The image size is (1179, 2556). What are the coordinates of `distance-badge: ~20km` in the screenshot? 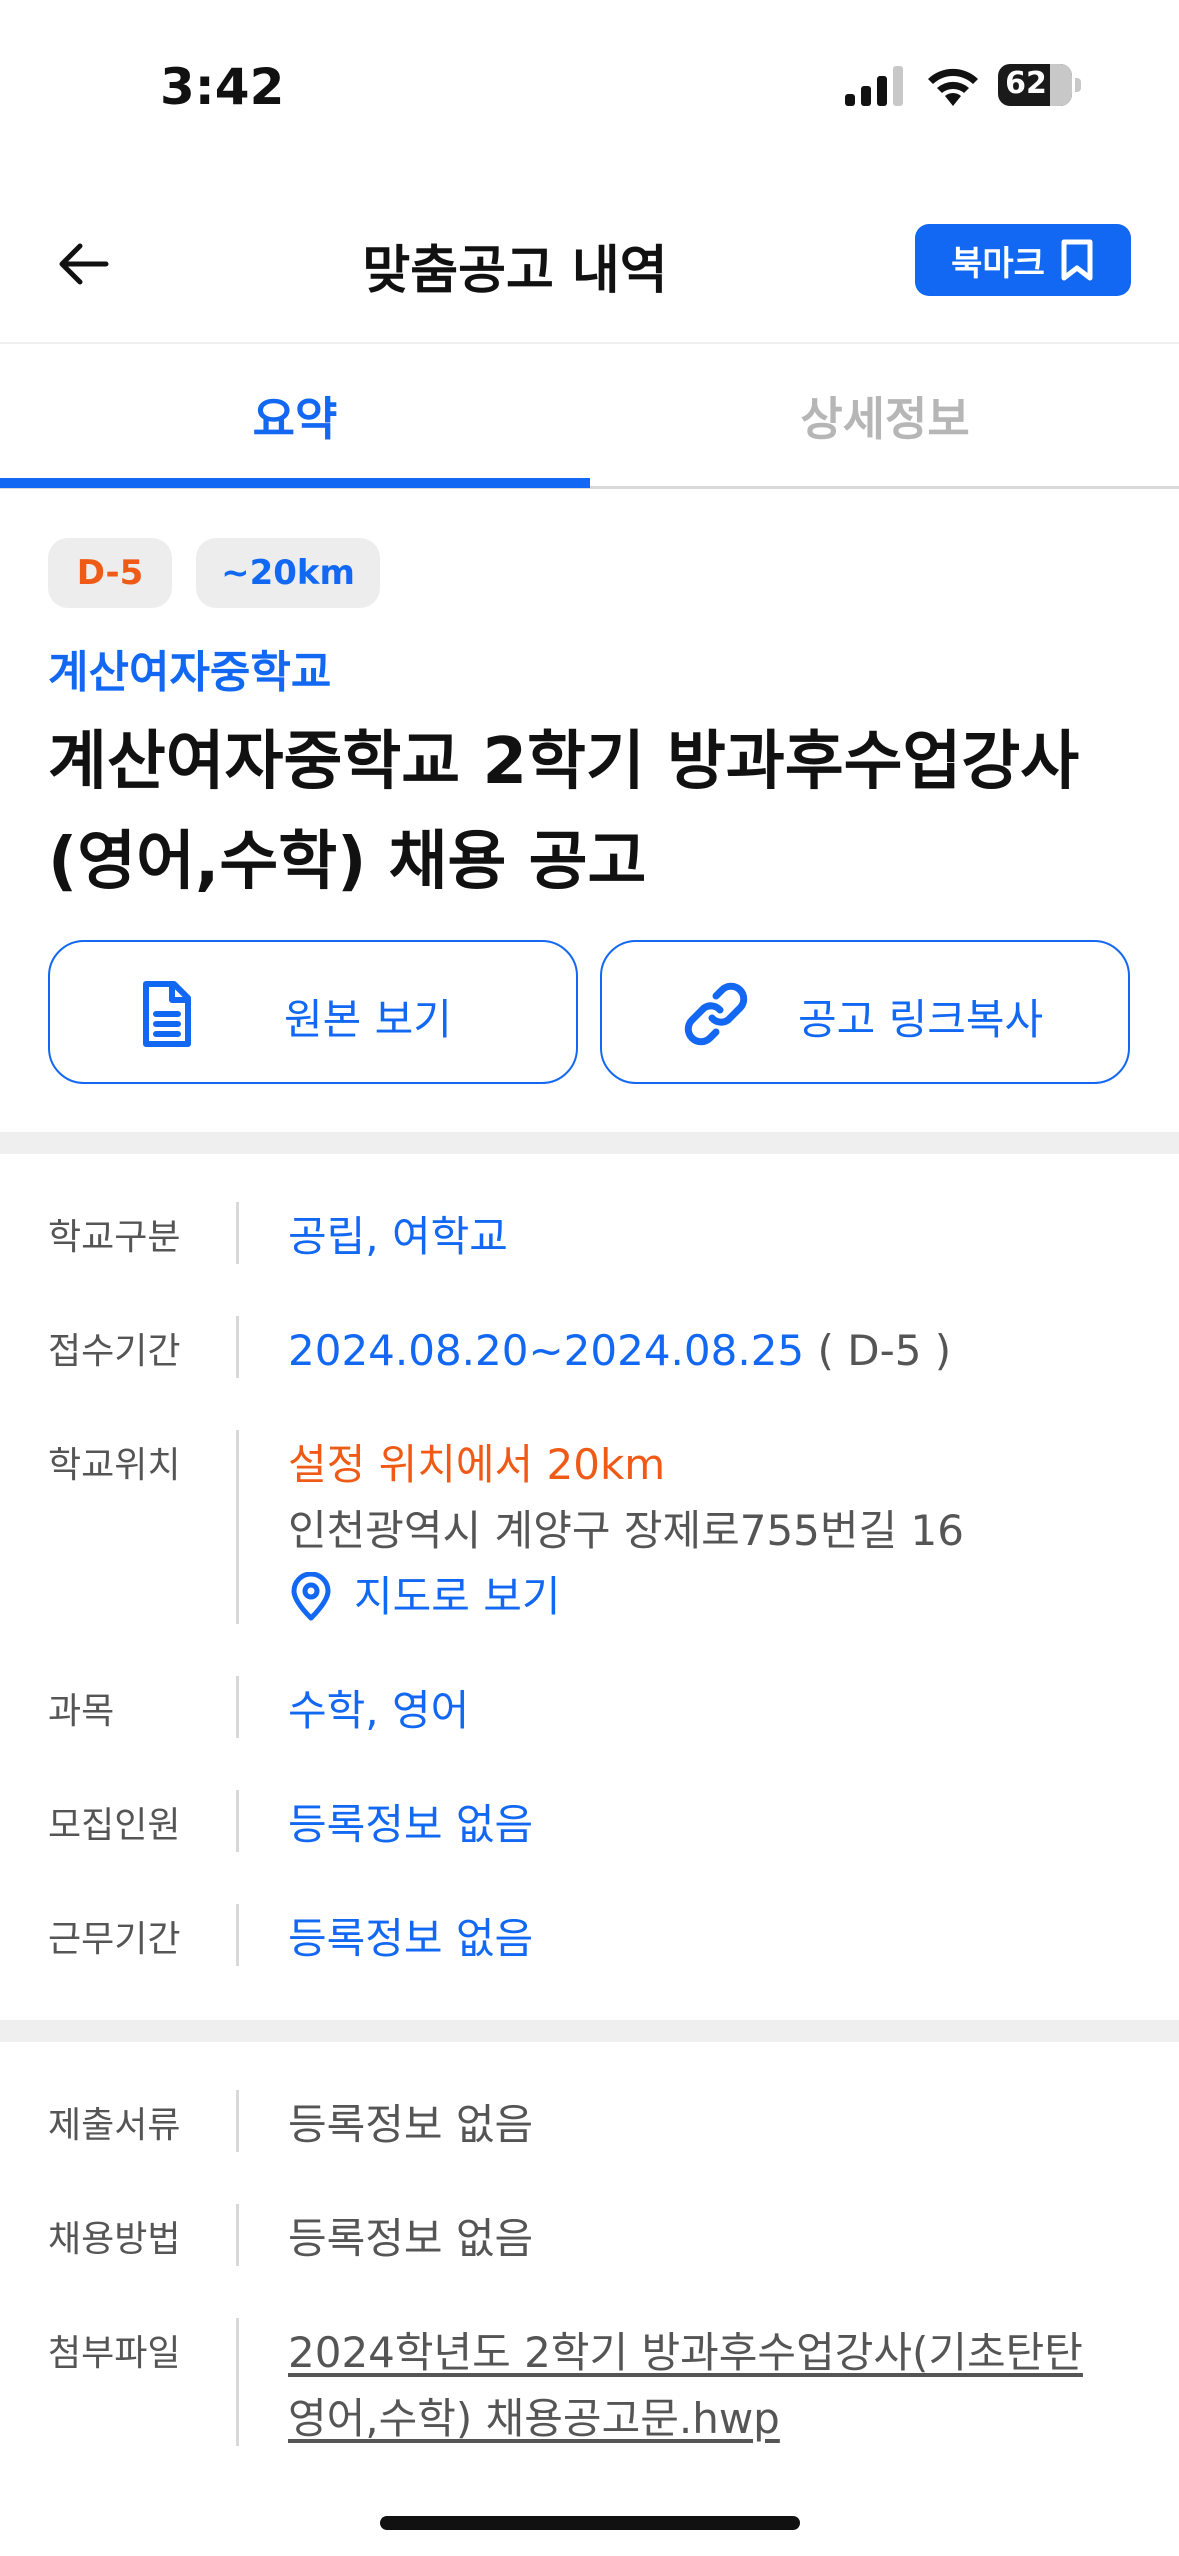 It's located at (288, 573).